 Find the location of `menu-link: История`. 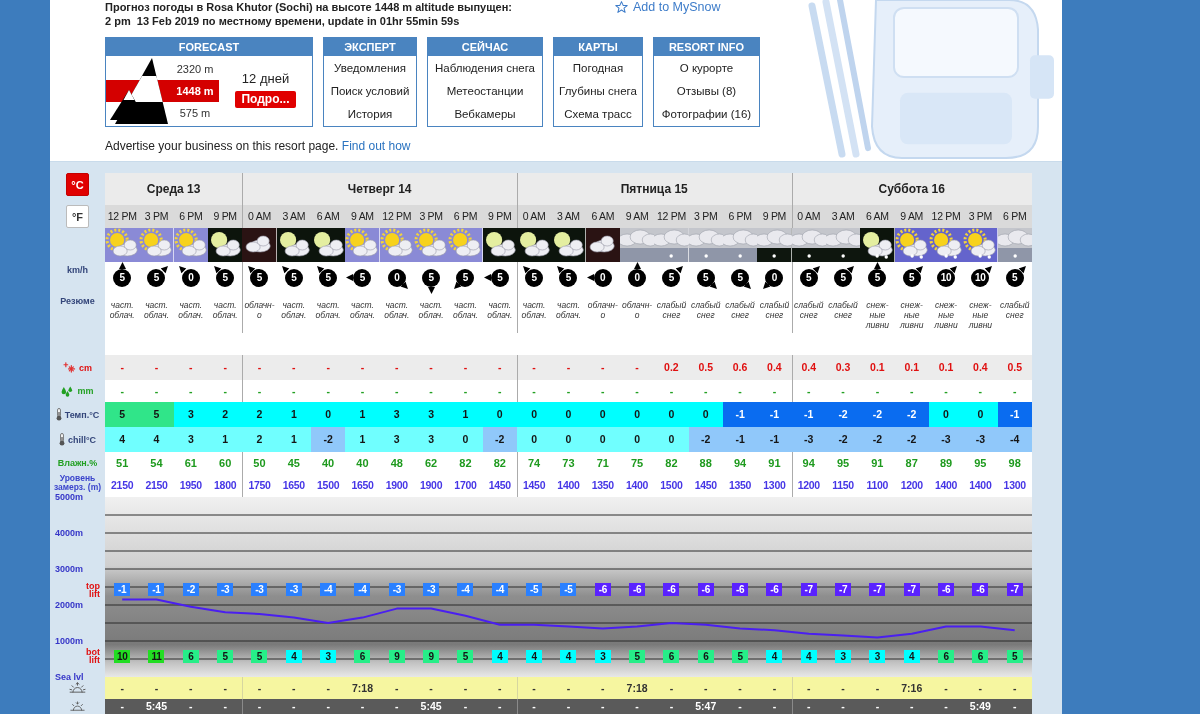

menu-link: История is located at coordinates (370, 114).